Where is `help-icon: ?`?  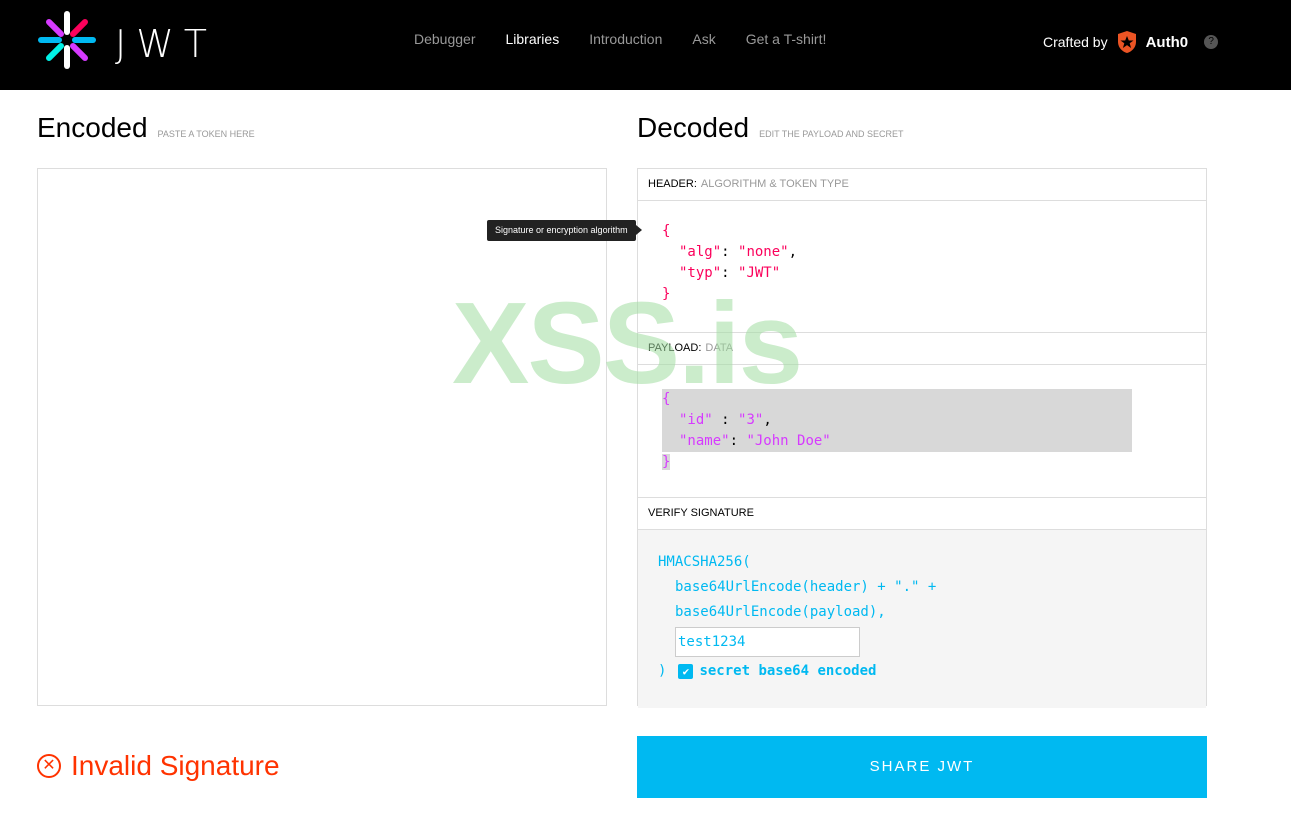 help-icon: ? is located at coordinates (1211, 42).